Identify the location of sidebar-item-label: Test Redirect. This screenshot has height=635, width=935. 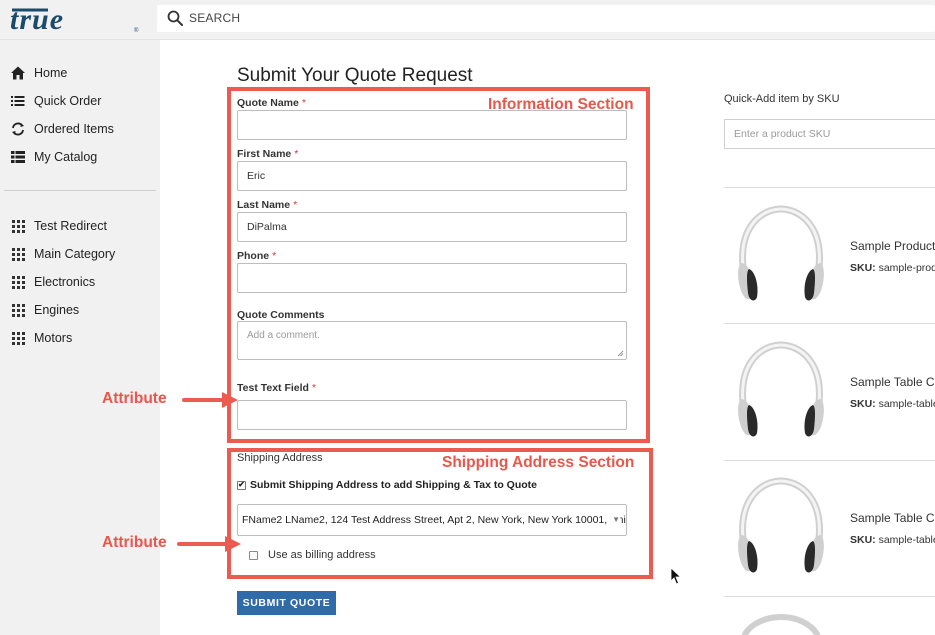
(70, 226).